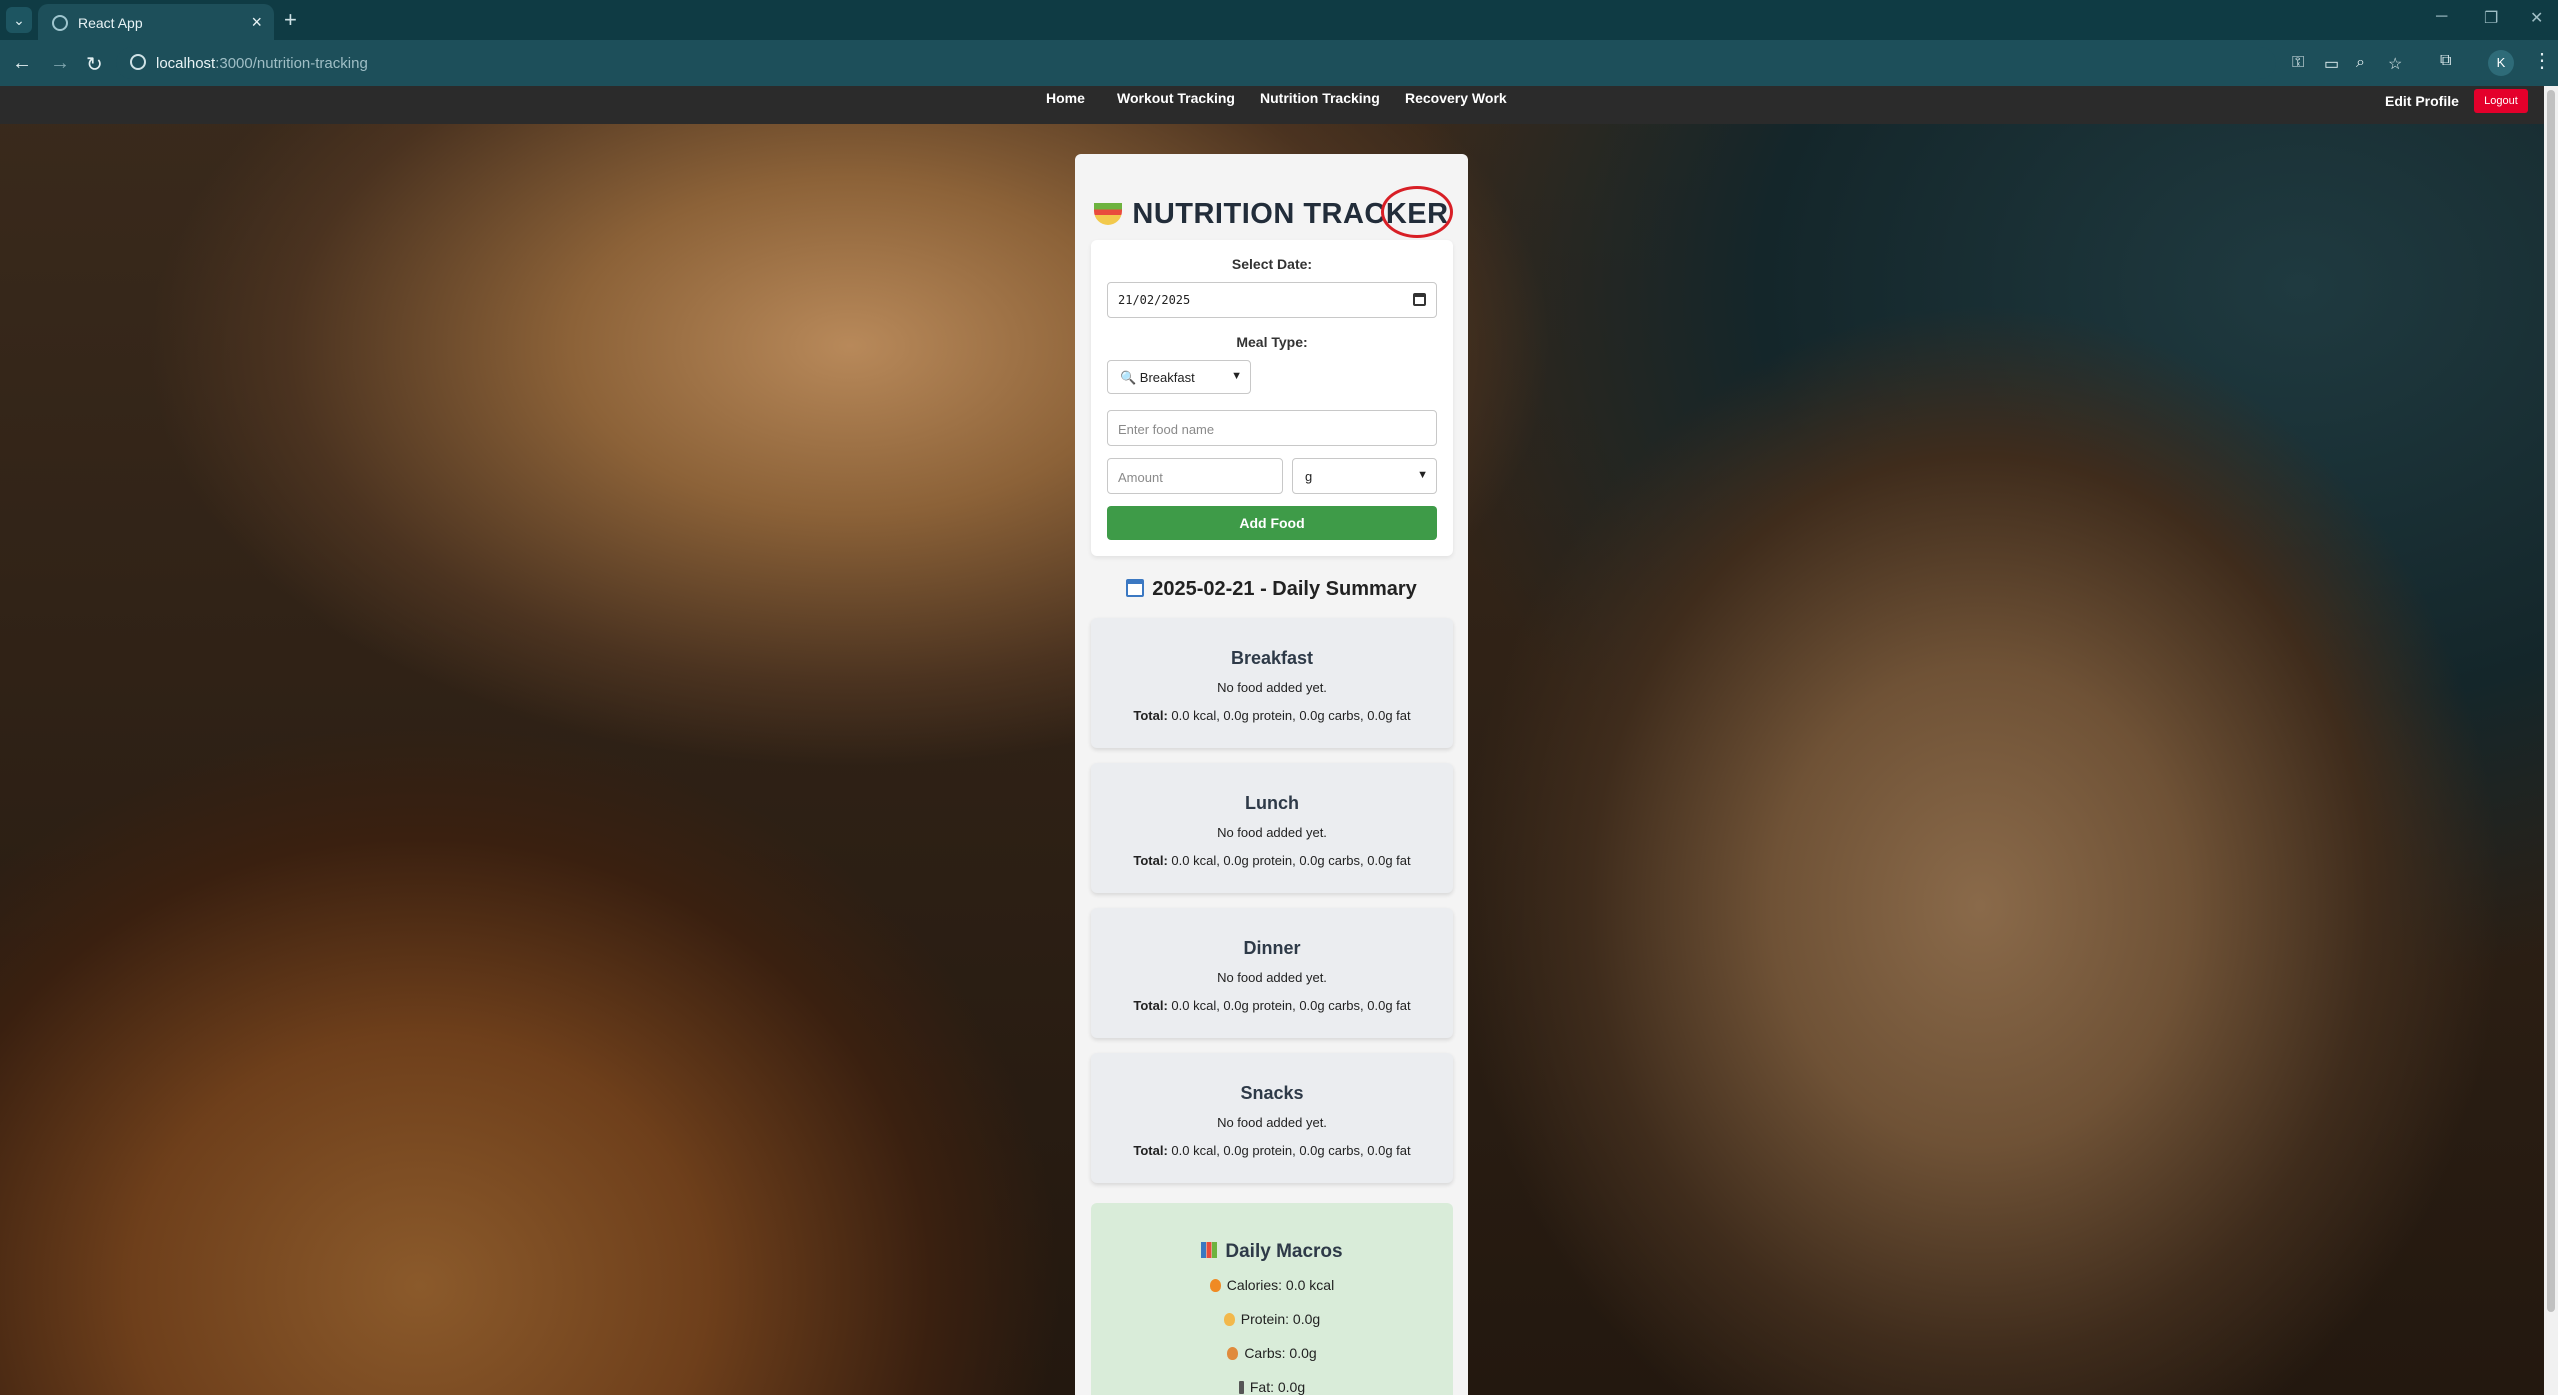 This screenshot has width=2558, height=1395. What do you see at coordinates (1272, 428) in the screenshot?
I see `food-name-input: Enter food name` at bounding box center [1272, 428].